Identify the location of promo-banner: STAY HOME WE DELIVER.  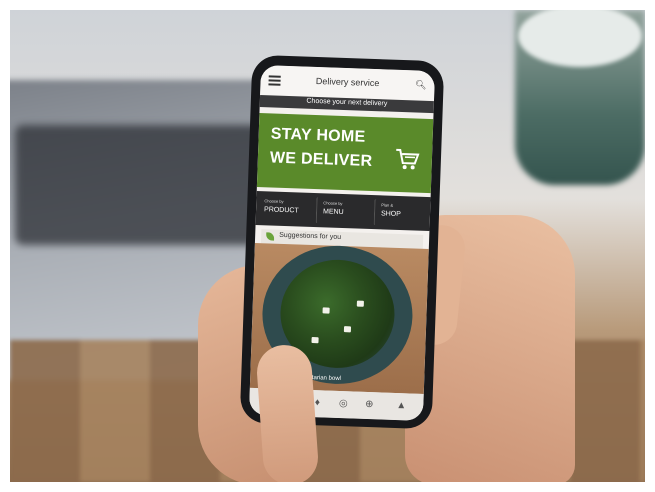
(345, 153).